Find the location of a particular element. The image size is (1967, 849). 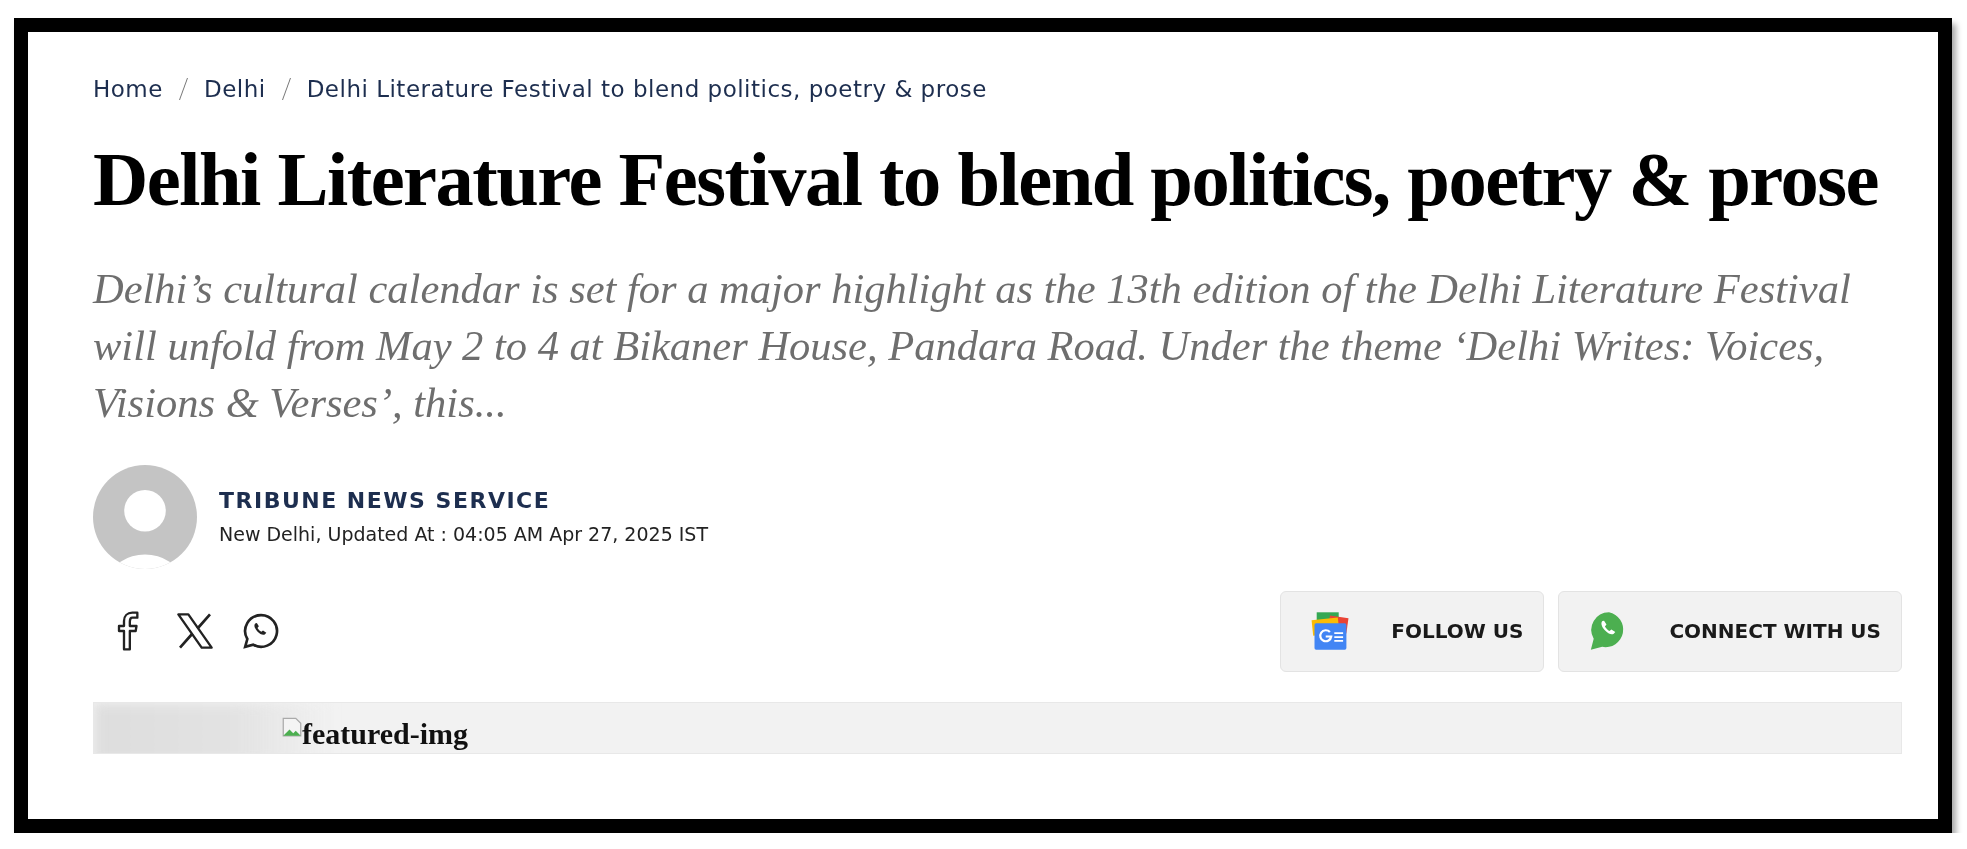

author-name: TRIBUNE NEWS SERVICE is located at coordinates (385, 501).